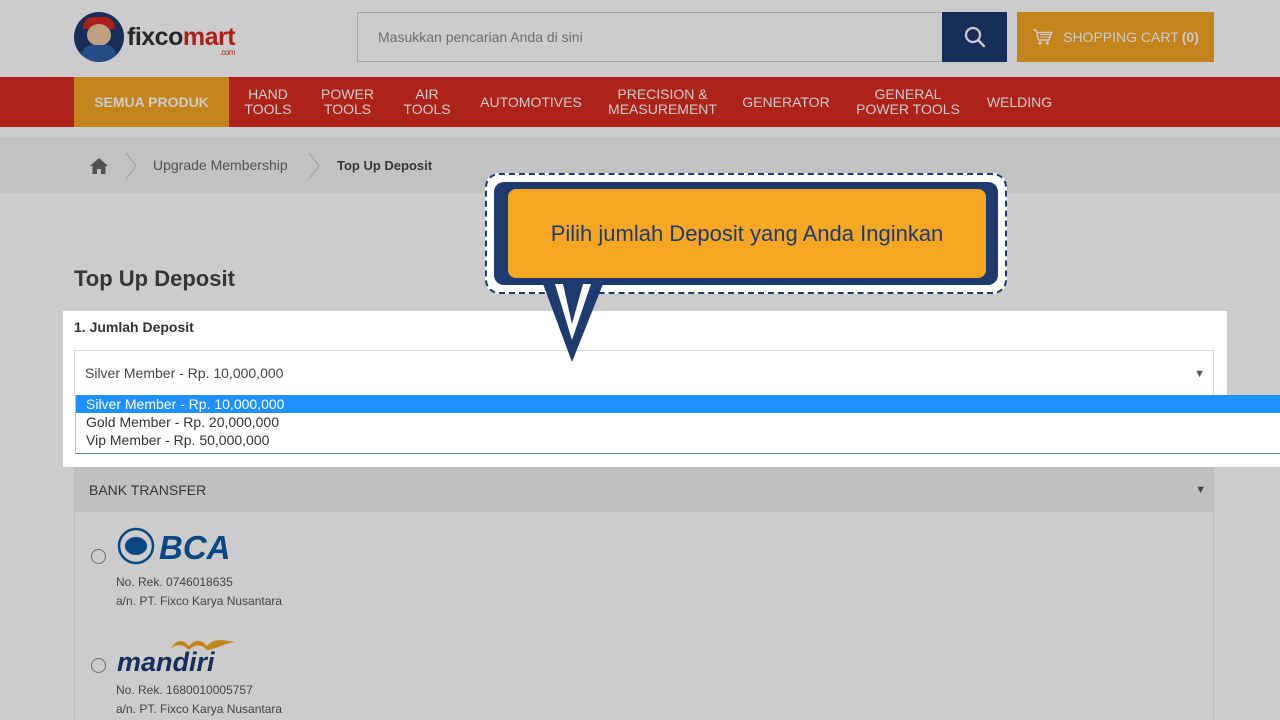 This screenshot has width=1280, height=720. I want to click on option-silver-member: Silver Member - Rp. 10,000,000, so click(678, 404).